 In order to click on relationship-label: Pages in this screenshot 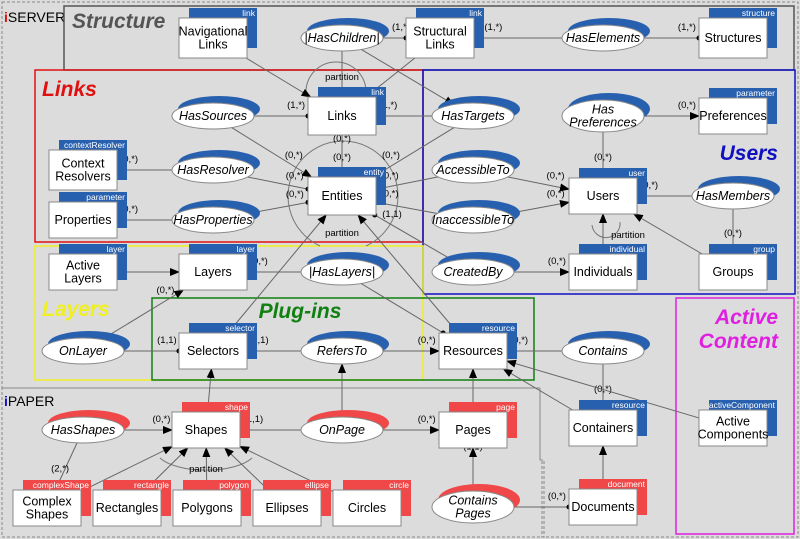, I will do `click(472, 514)`.